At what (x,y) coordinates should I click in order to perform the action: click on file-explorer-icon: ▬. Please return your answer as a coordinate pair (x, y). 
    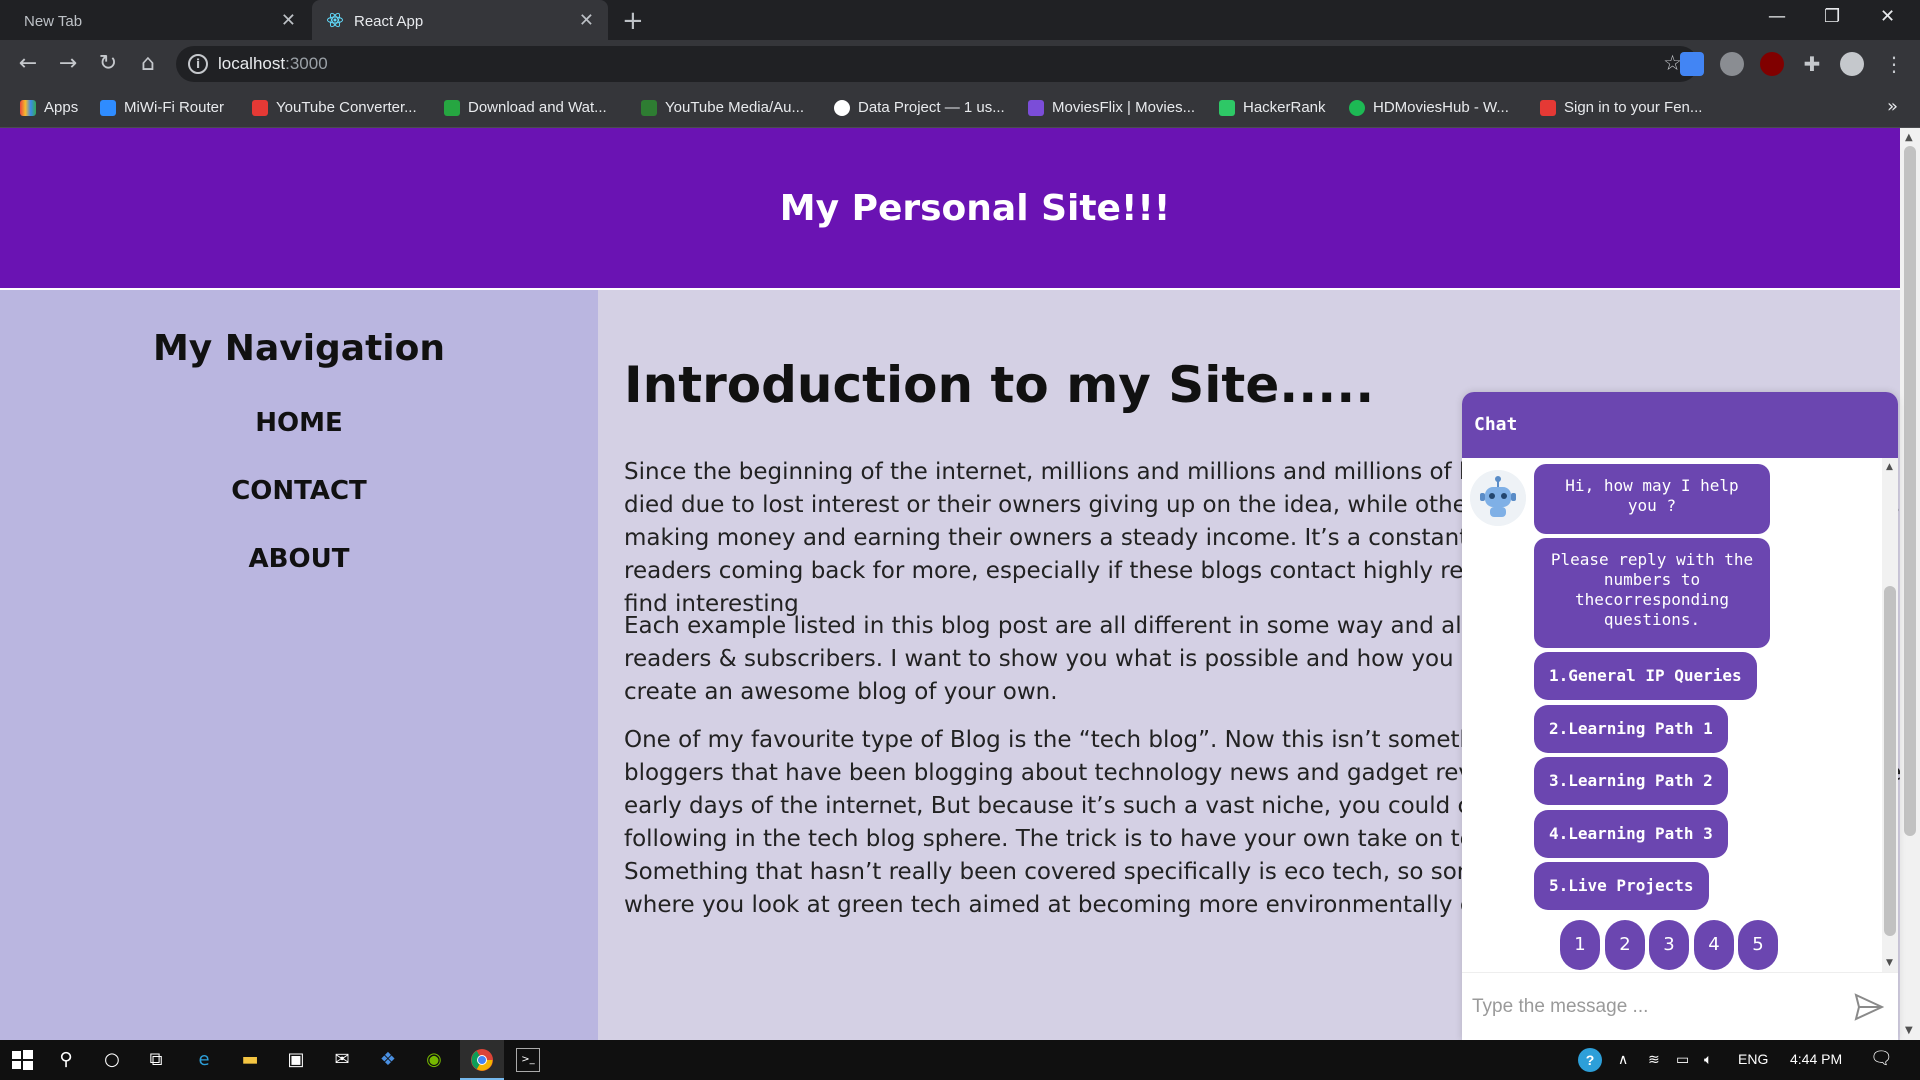
    Looking at the image, I should click on (250, 1060).